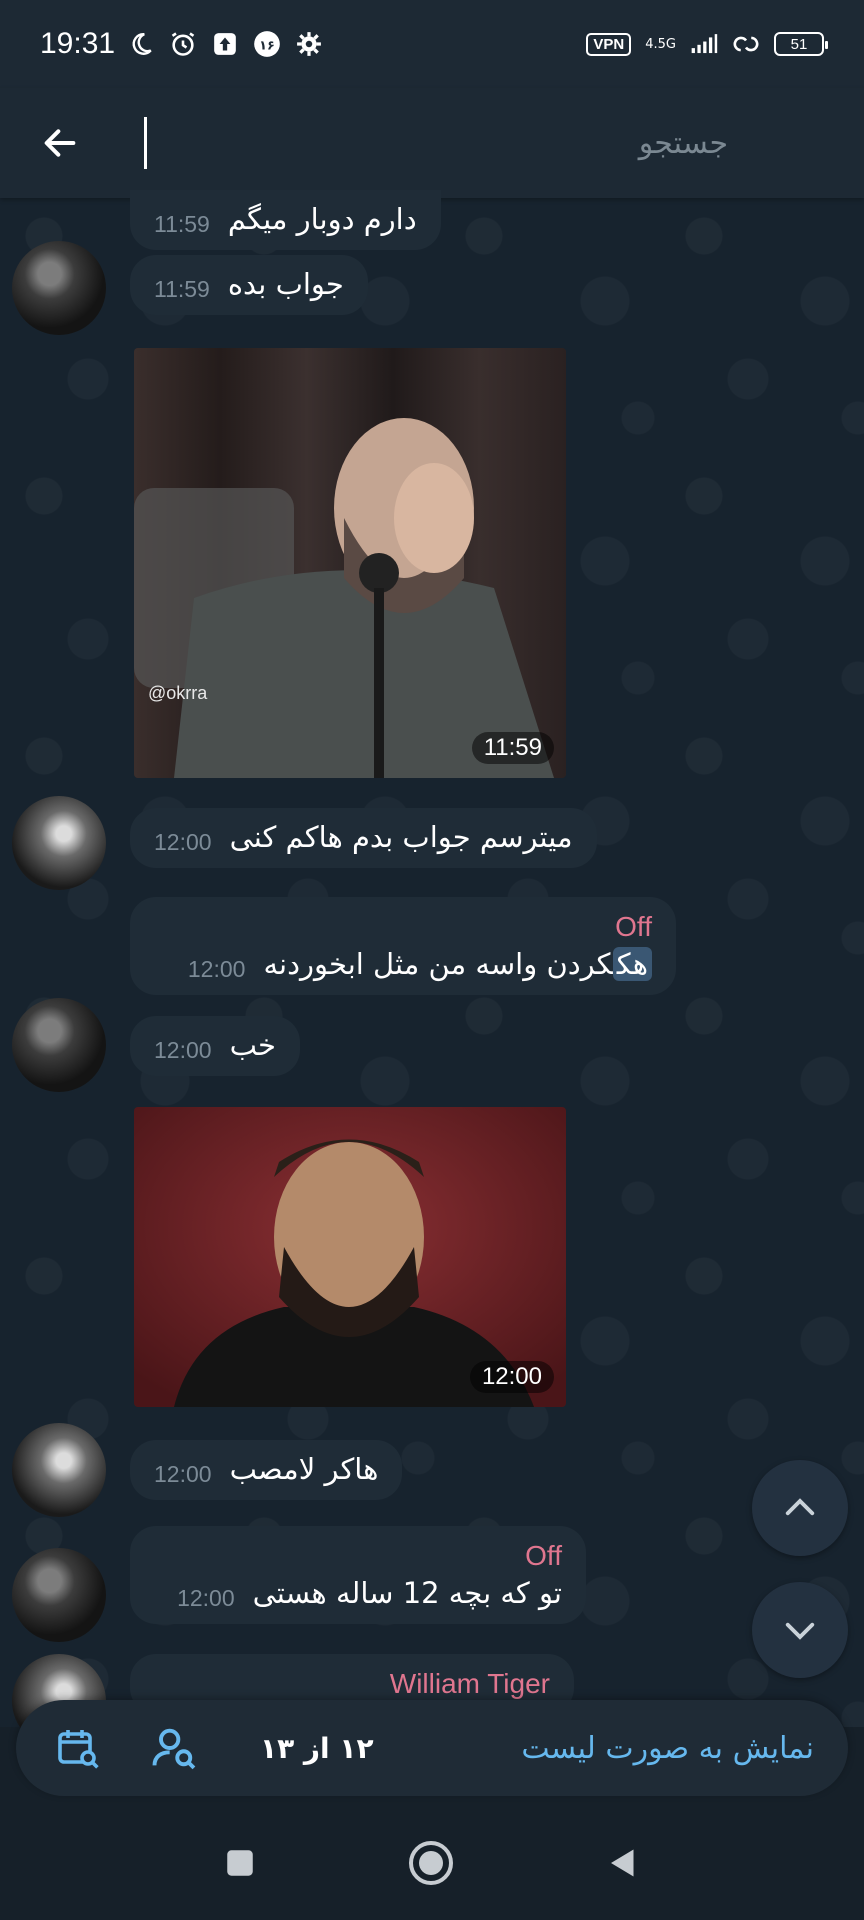 Image resolution: width=864 pixels, height=1920 pixels. I want to click on message-bubble: میترسم جواب بدم هاکم کنی 12:00, so click(363, 838).